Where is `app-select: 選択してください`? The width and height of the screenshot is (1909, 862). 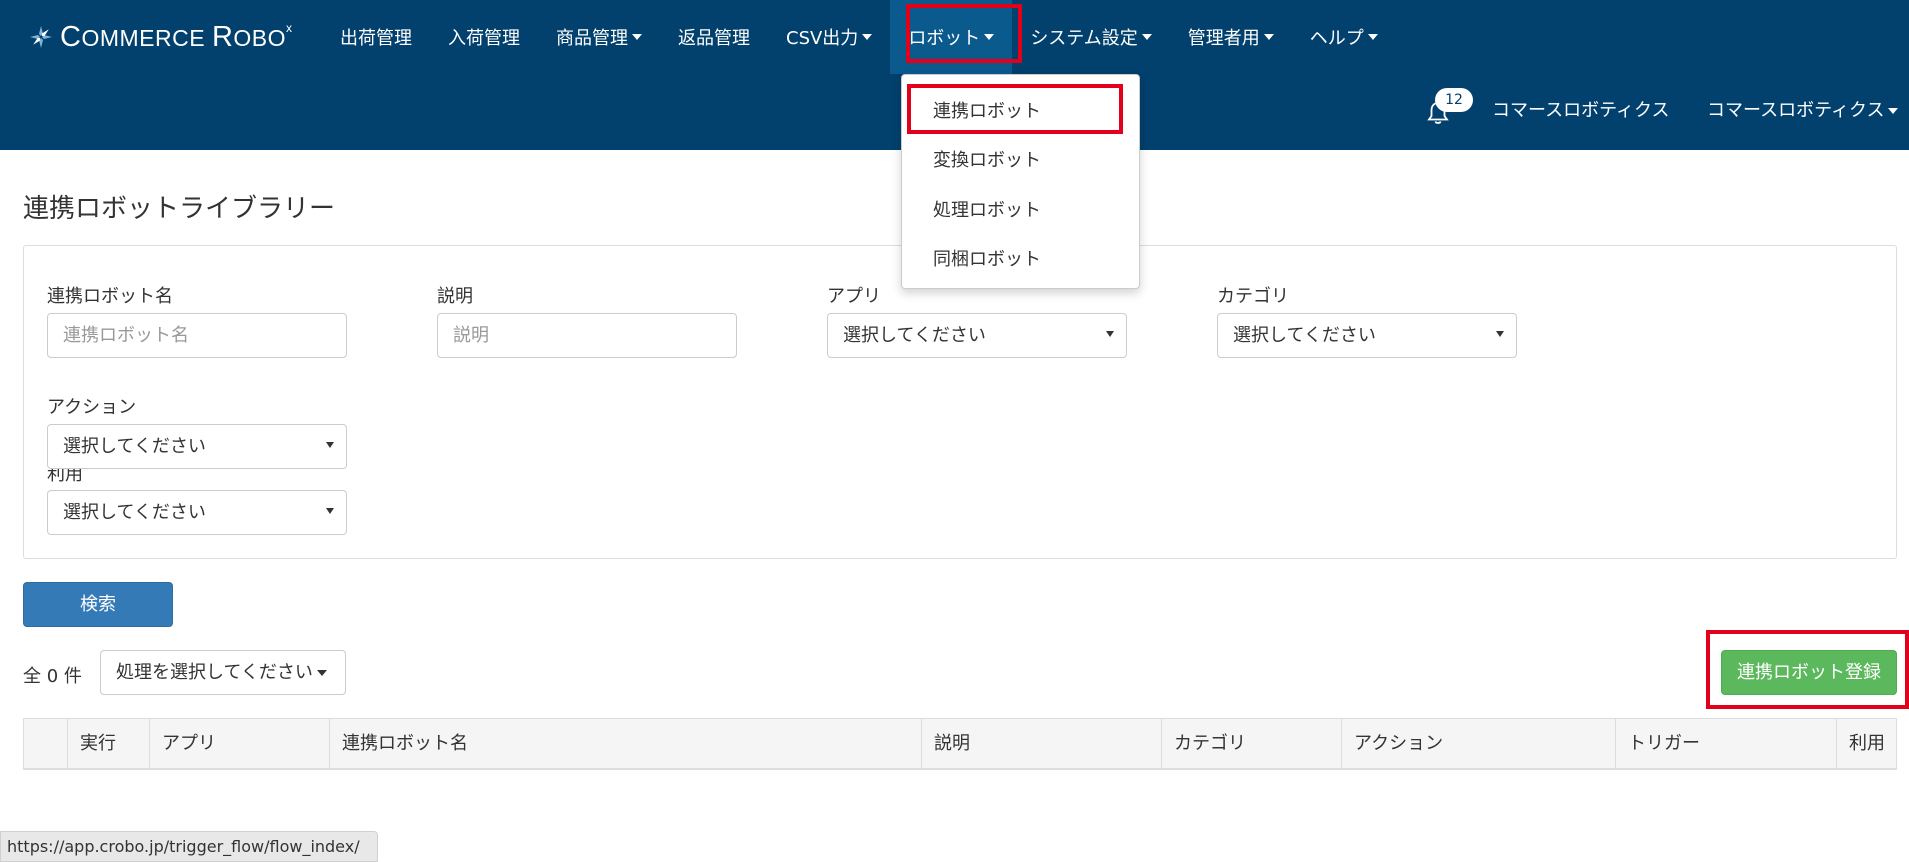 app-select: 選択してください is located at coordinates (977, 335).